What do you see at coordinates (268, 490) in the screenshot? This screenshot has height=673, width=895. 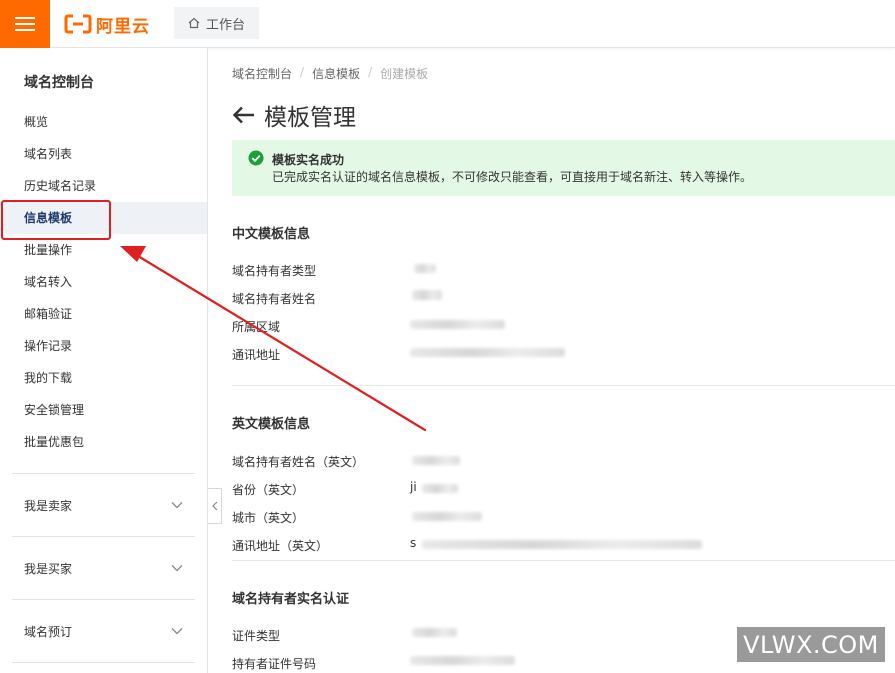 I see `field-label-province-en: 省份（英文）` at bounding box center [268, 490].